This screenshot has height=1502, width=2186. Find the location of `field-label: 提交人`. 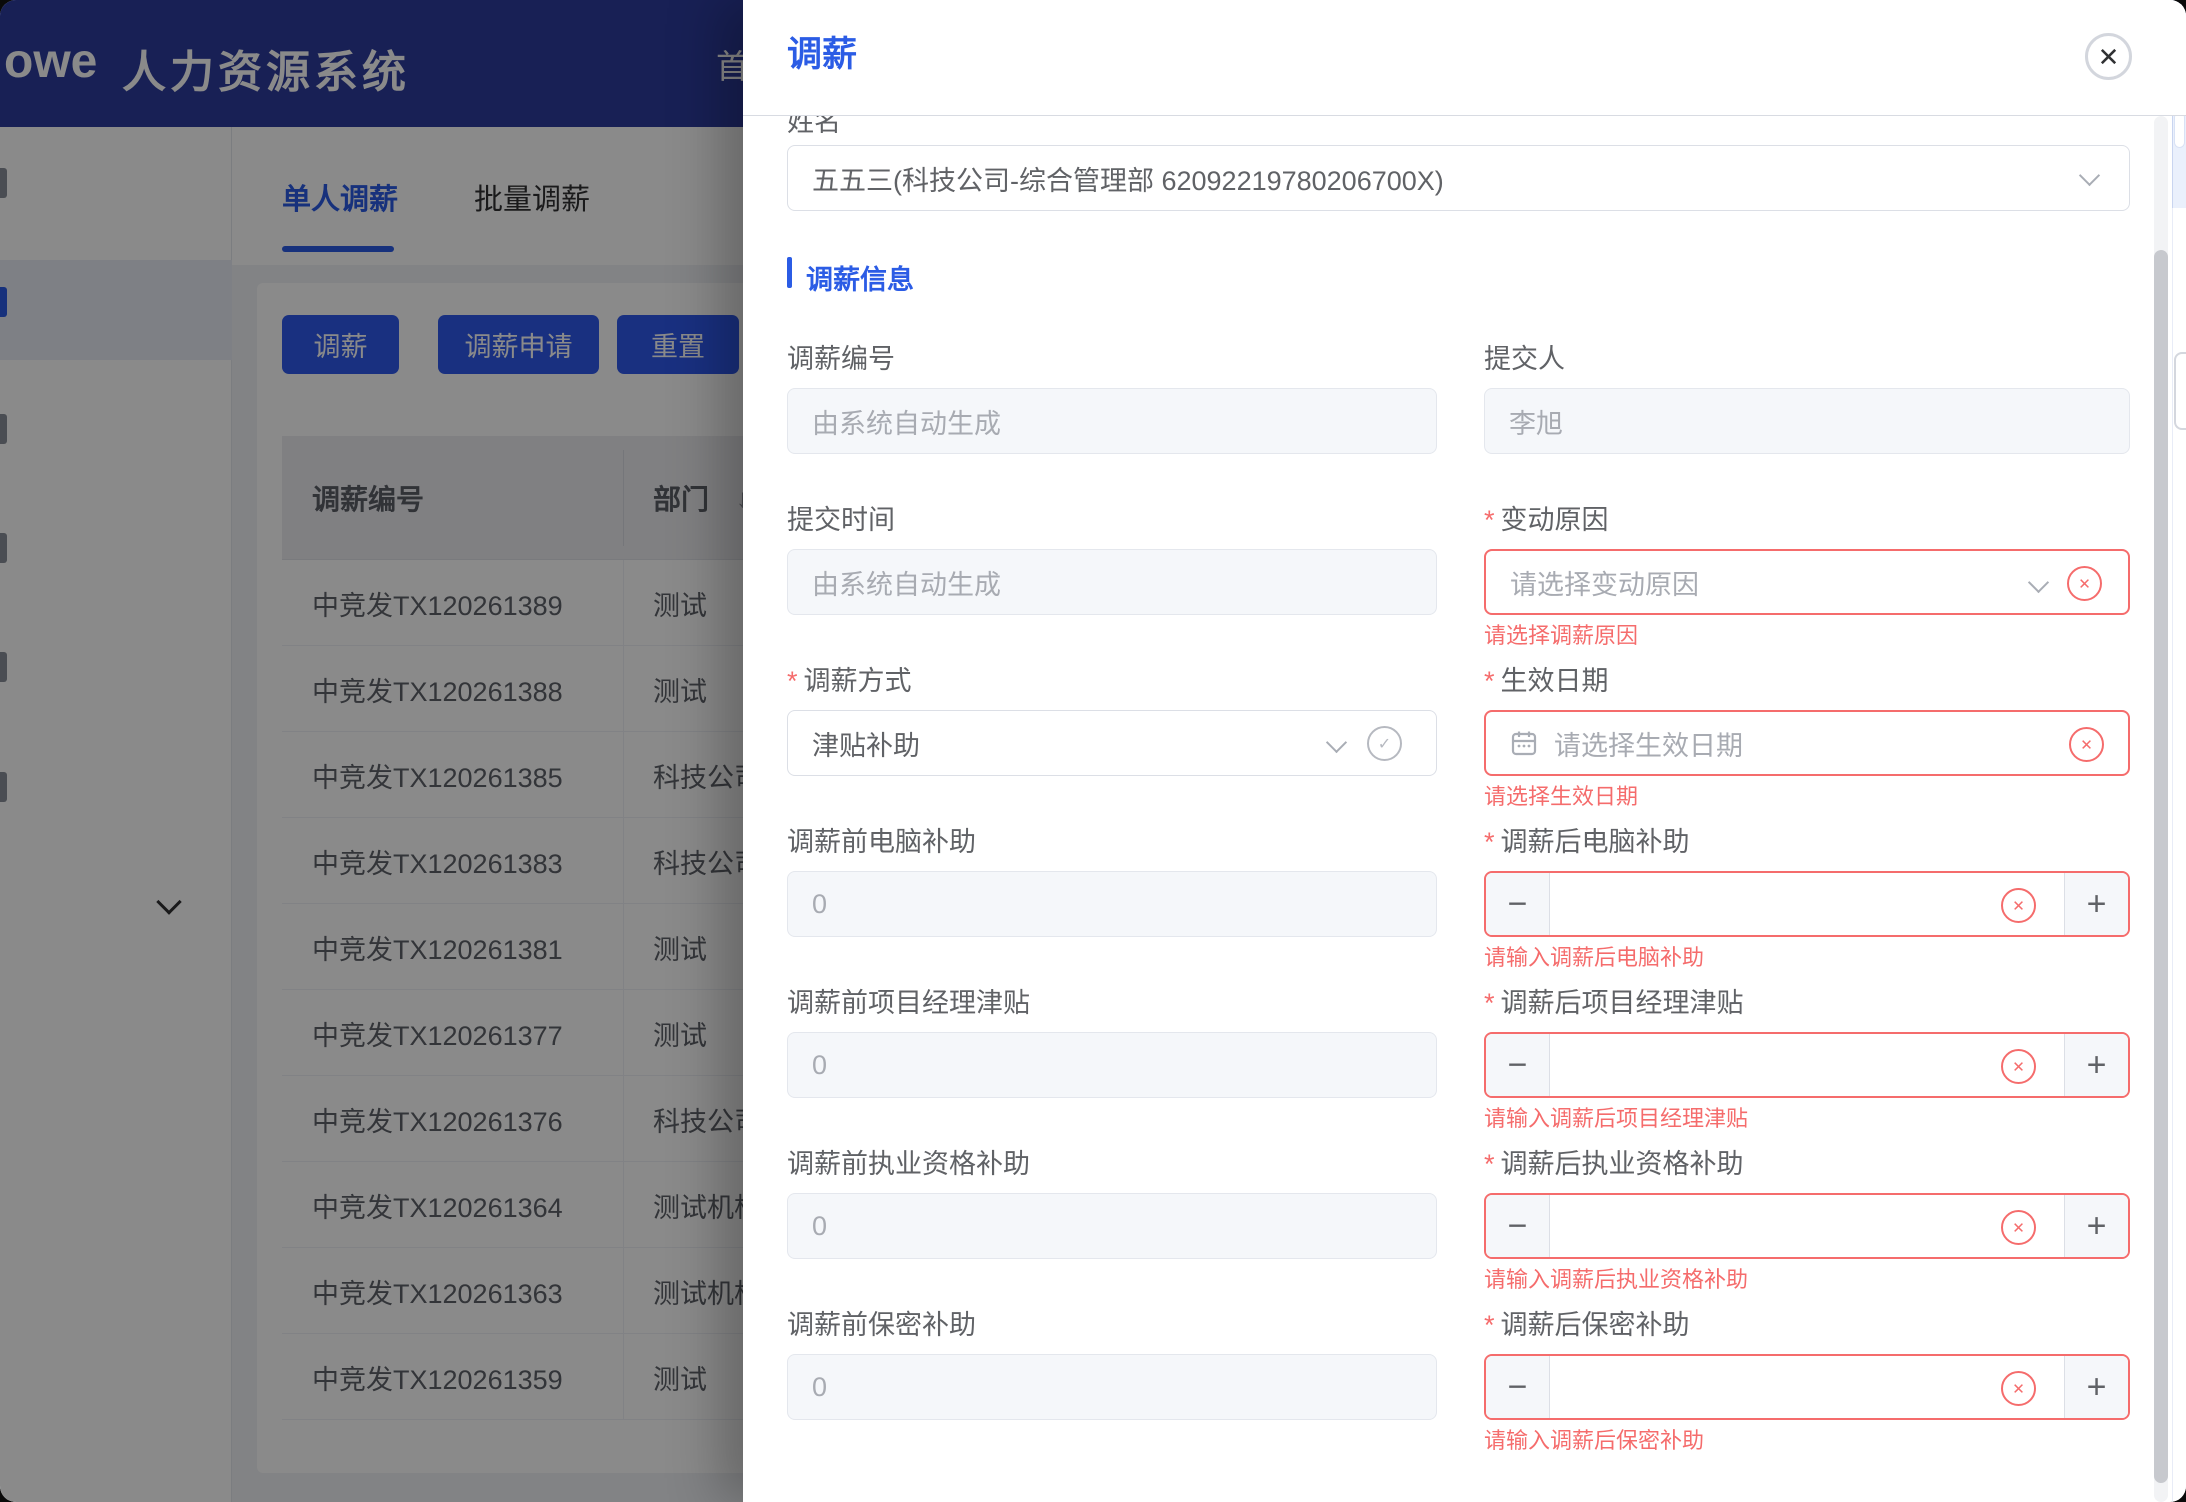

field-label: 提交人 is located at coordinates (1524, 359).